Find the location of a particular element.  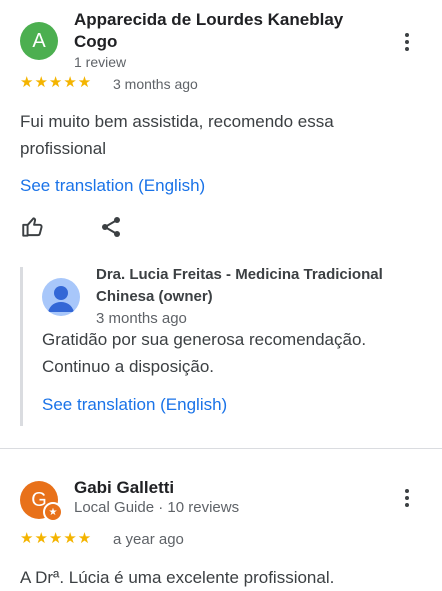

avatar-letter: A is located at coordinates (39, 40).